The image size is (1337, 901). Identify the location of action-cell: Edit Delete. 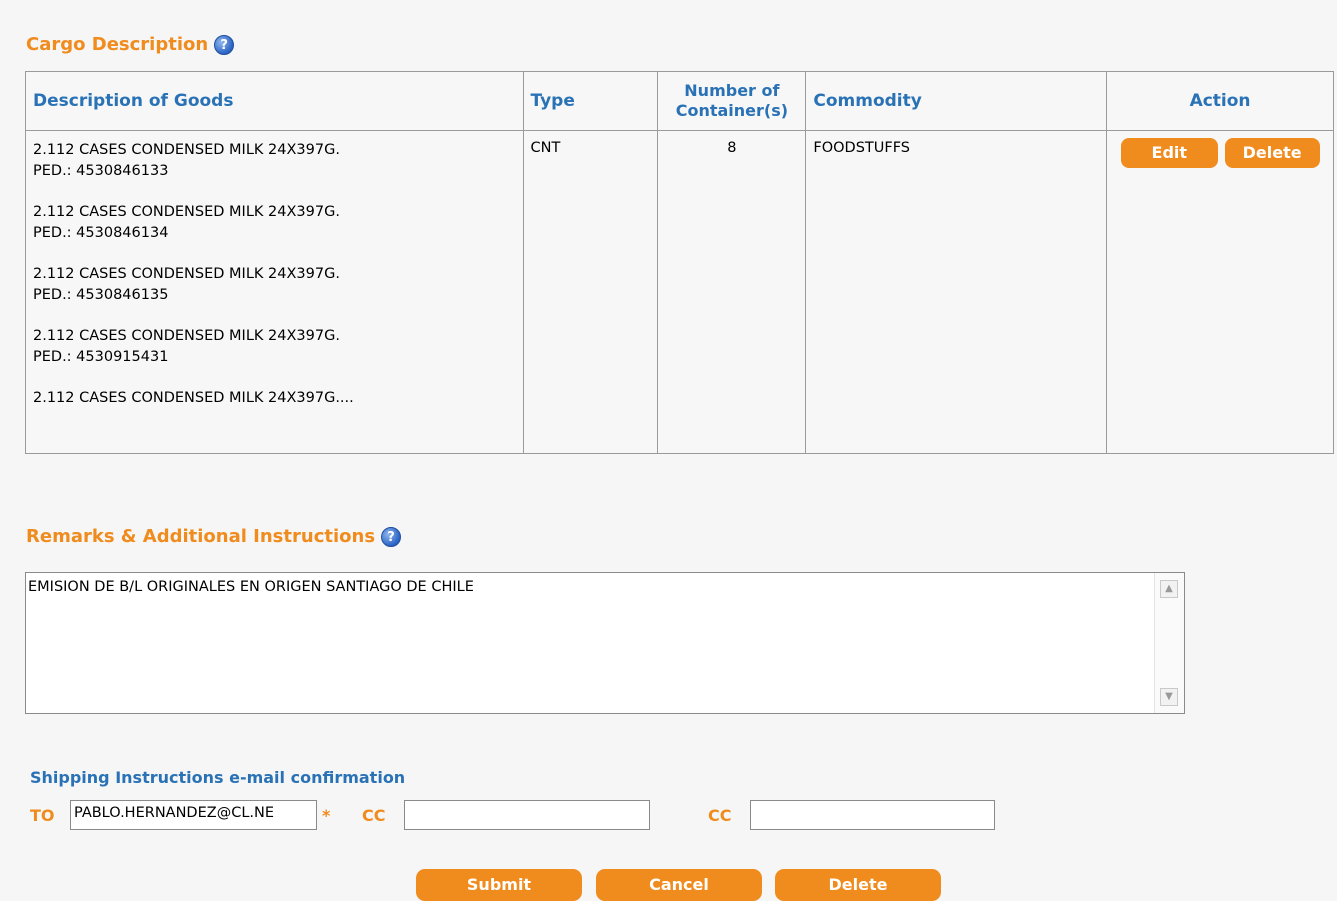
(1220, 292).